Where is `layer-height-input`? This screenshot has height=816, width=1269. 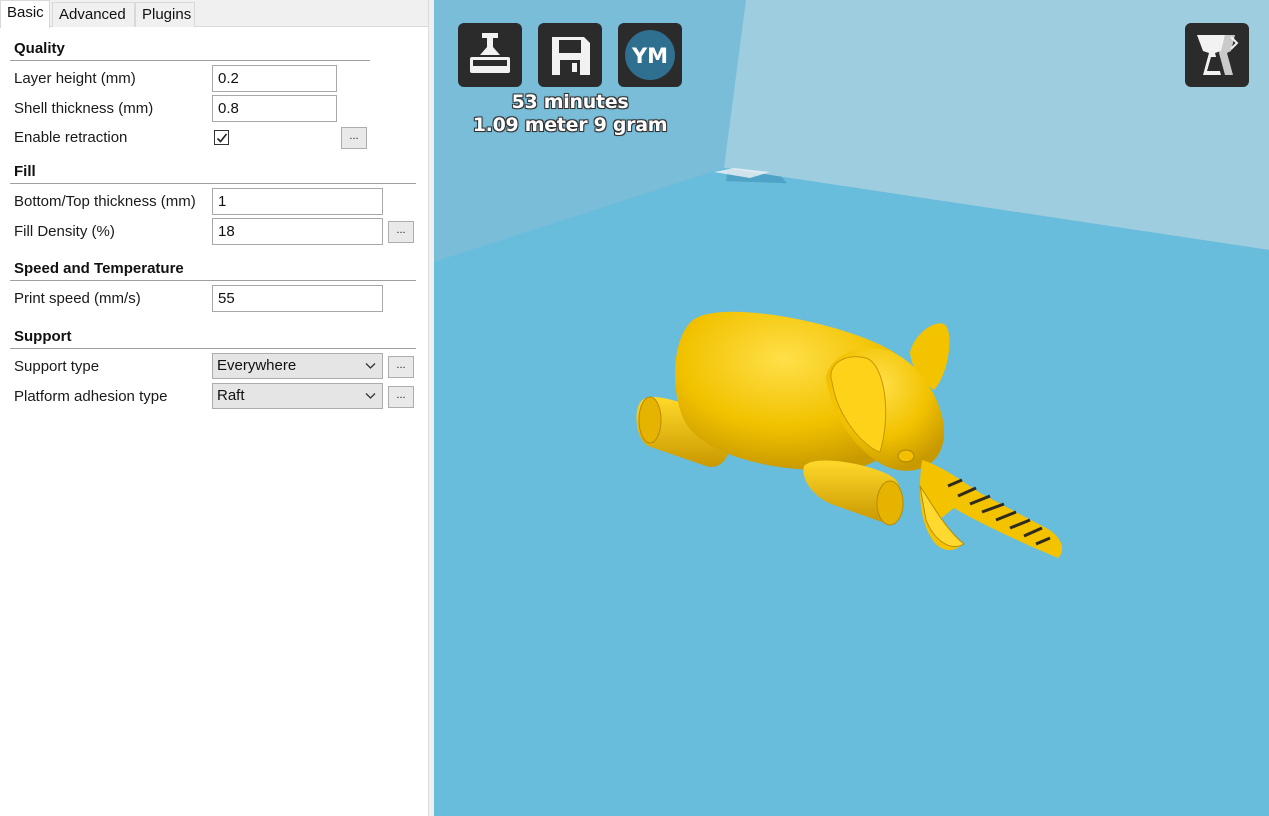 layer-height-input is located at coordinates (274, 78).